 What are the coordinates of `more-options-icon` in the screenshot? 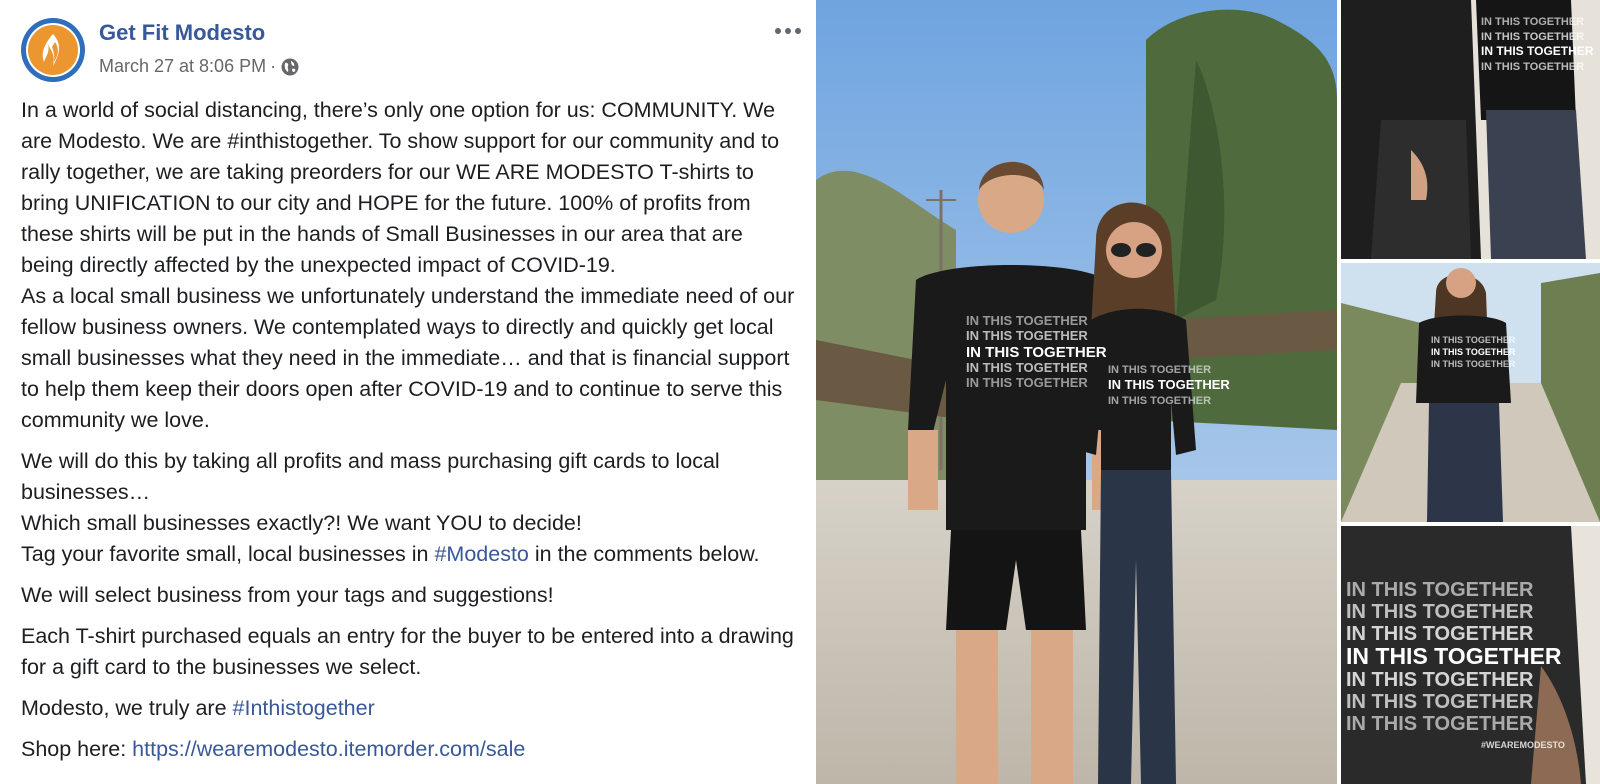 It's located at (788, 31).